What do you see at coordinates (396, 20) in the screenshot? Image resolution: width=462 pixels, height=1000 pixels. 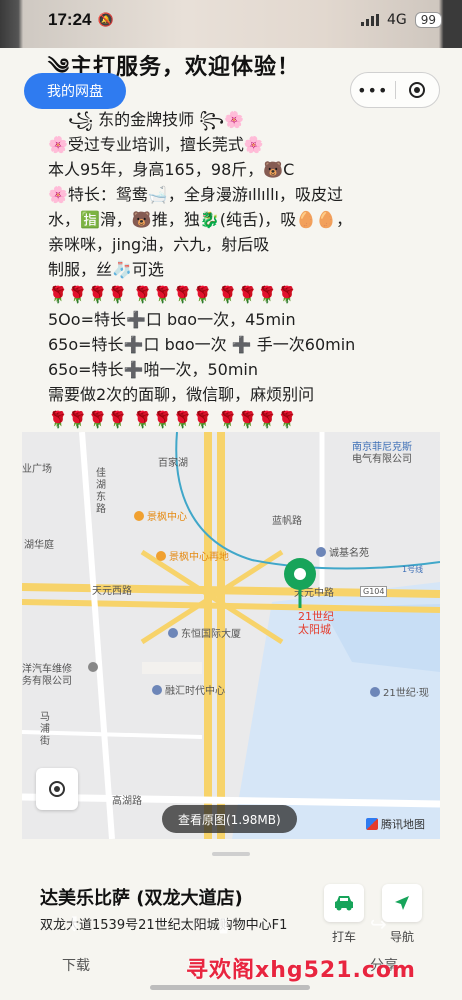 I see `network-type: 4G` at bounding box center [396, 20].